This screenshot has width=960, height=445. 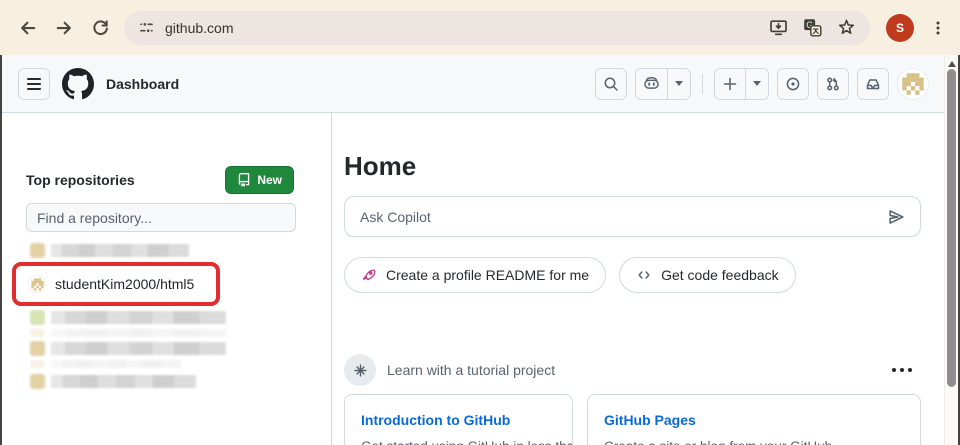 What do you see at coordinates (467, 28) in the screenshot?
I see `url-text: github.com` at bounding box center [467, 28].